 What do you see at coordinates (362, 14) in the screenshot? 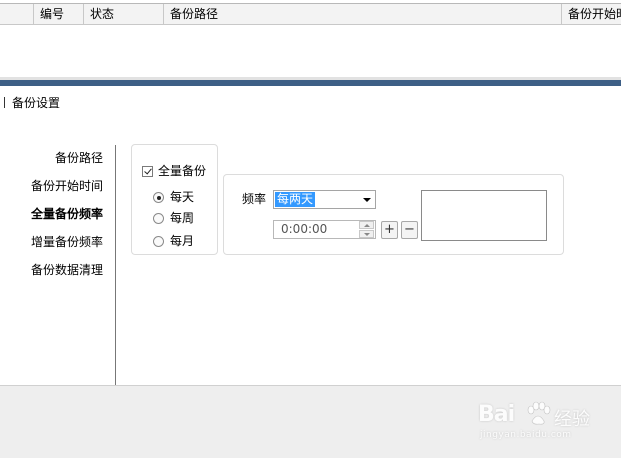
I see `column-header-backup-path: 备份路径` at bounding box center [362, 14].